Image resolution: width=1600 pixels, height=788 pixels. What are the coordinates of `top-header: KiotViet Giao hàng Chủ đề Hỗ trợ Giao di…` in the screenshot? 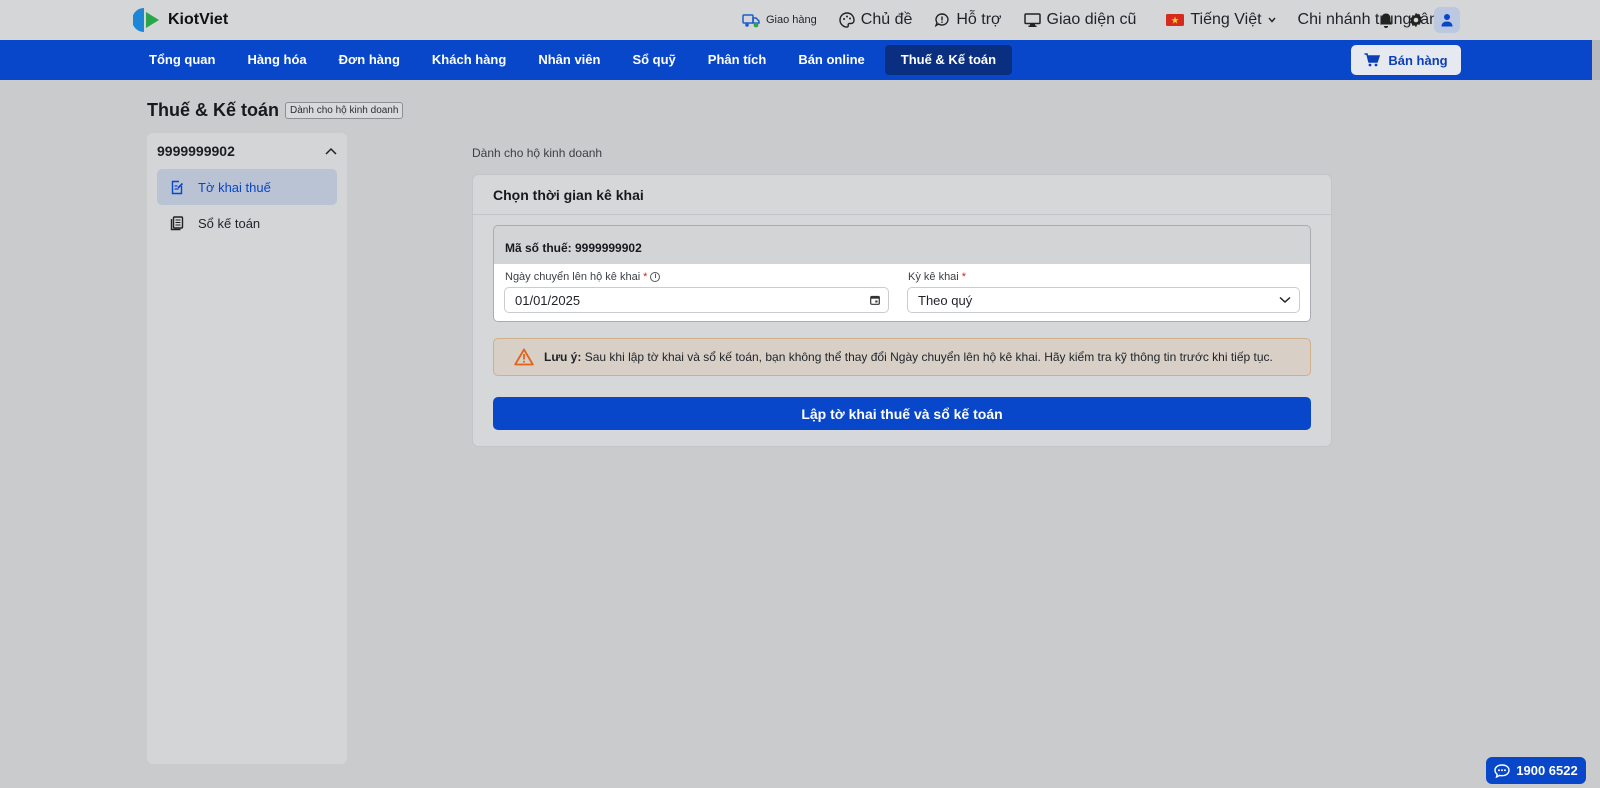 It's located at (800, 20).